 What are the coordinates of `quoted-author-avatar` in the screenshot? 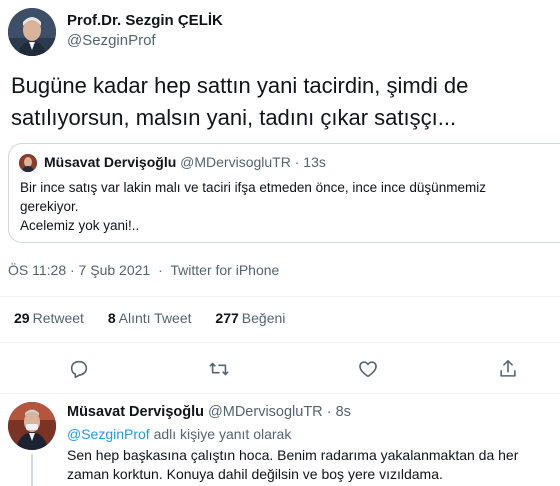 It's located at (28, 163).